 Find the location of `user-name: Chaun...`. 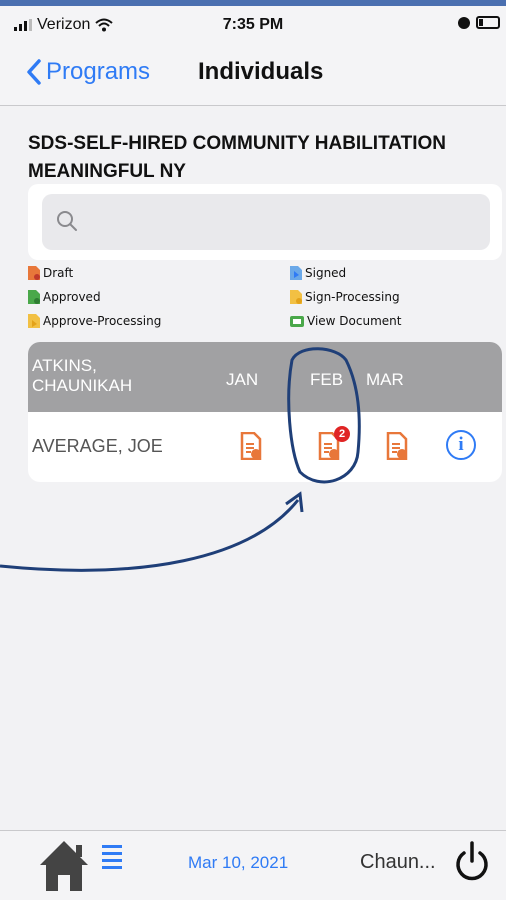

user-name: Chaun... is located at coordinates (398, 862).